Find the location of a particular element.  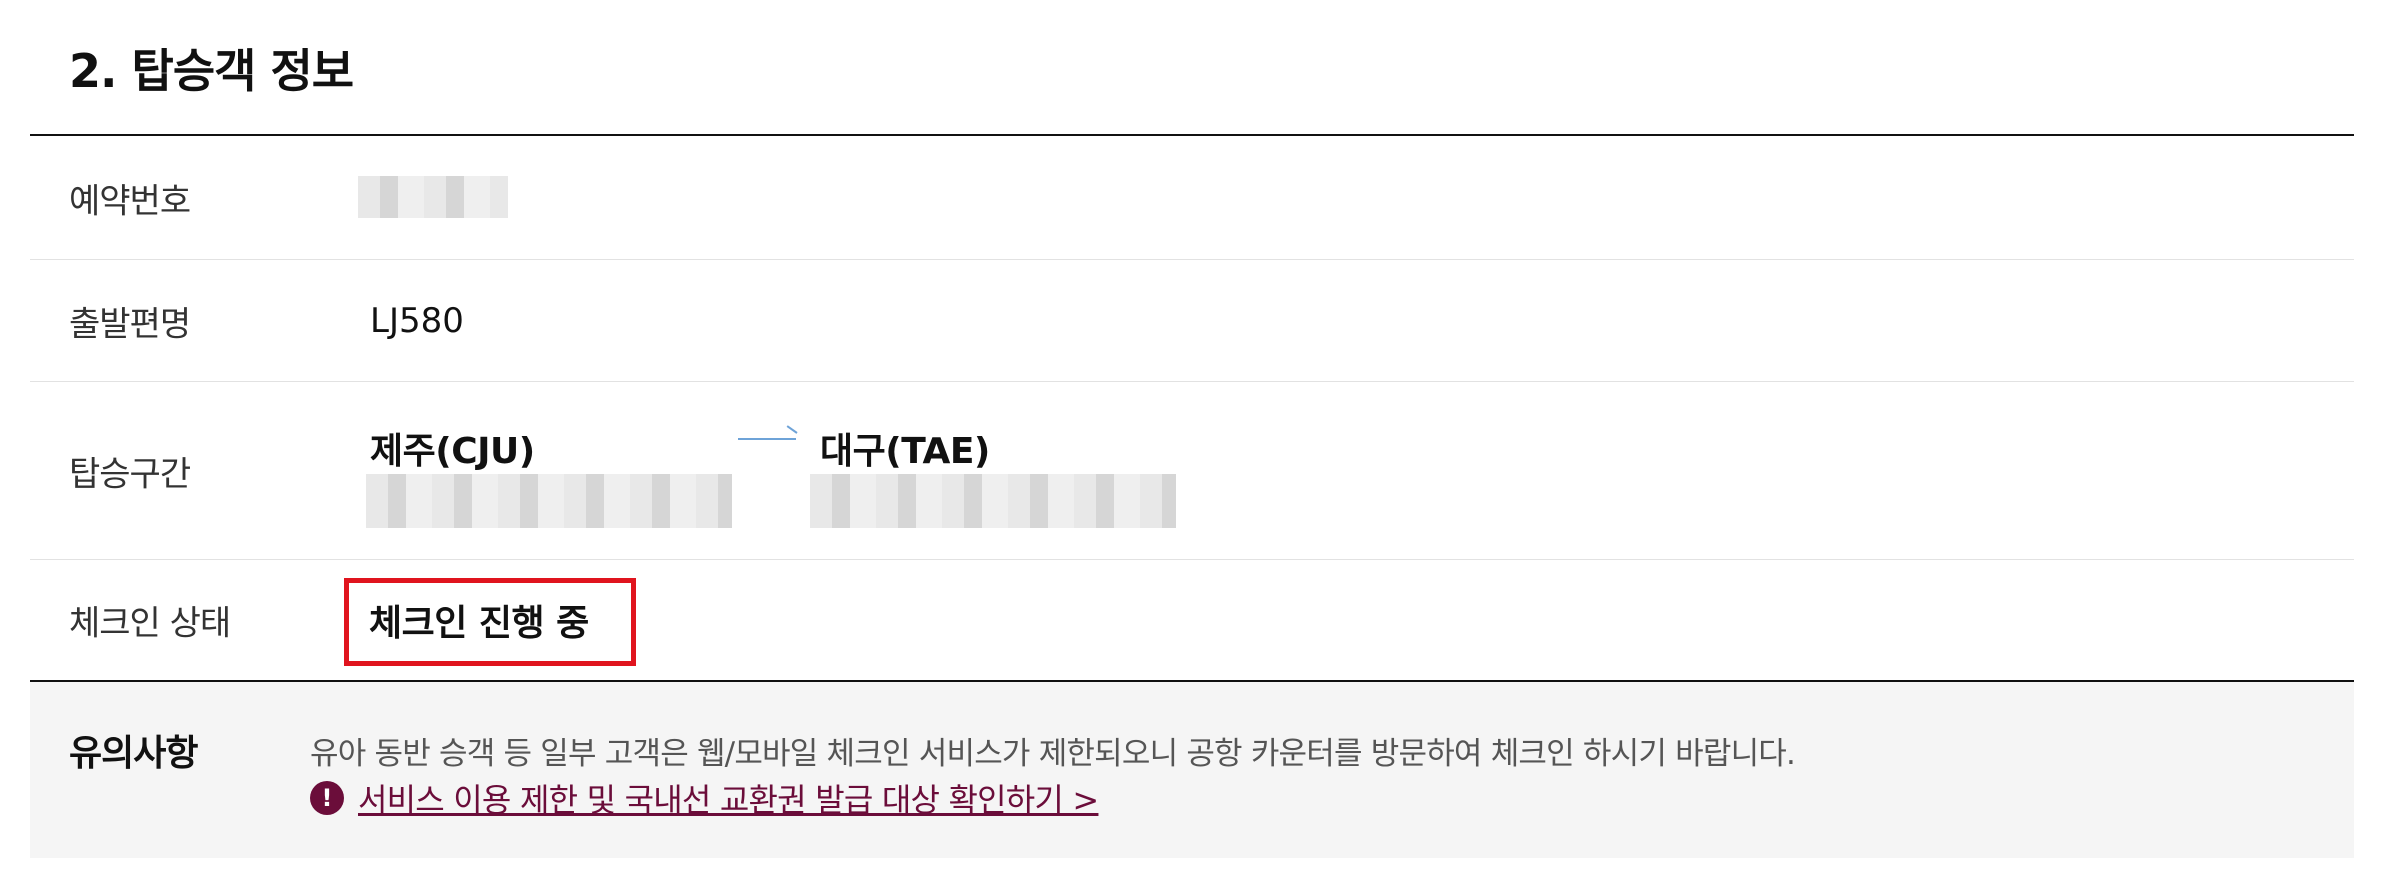

origin-details-redacted is located at coordinates (549, 501).